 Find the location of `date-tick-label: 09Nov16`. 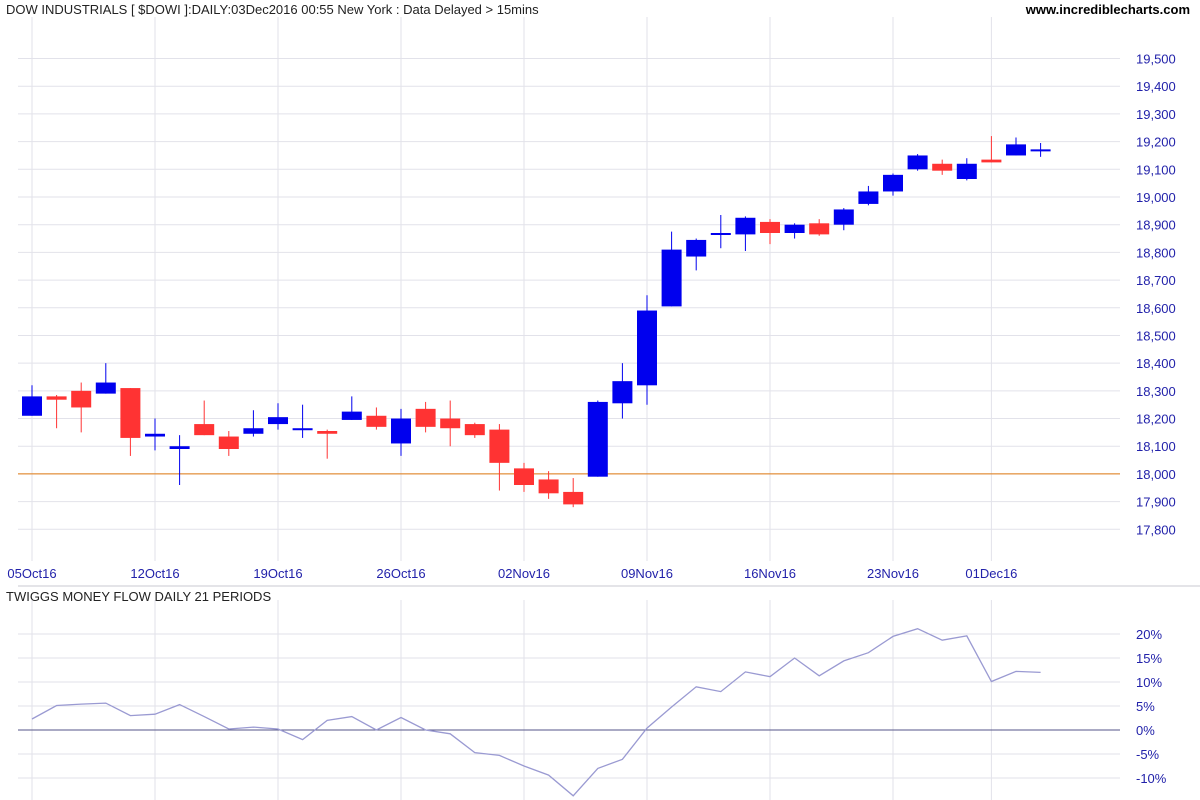

date-tick-label: 09Nov16 is located at coordinates (647, 573).